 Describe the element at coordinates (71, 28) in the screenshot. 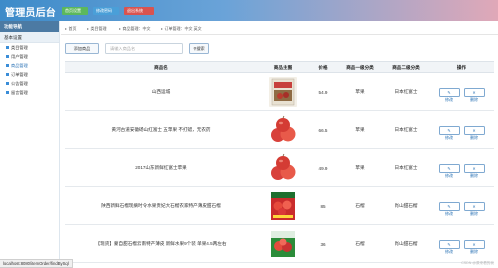

I see `breadcrumb-home: 首页` at that location.